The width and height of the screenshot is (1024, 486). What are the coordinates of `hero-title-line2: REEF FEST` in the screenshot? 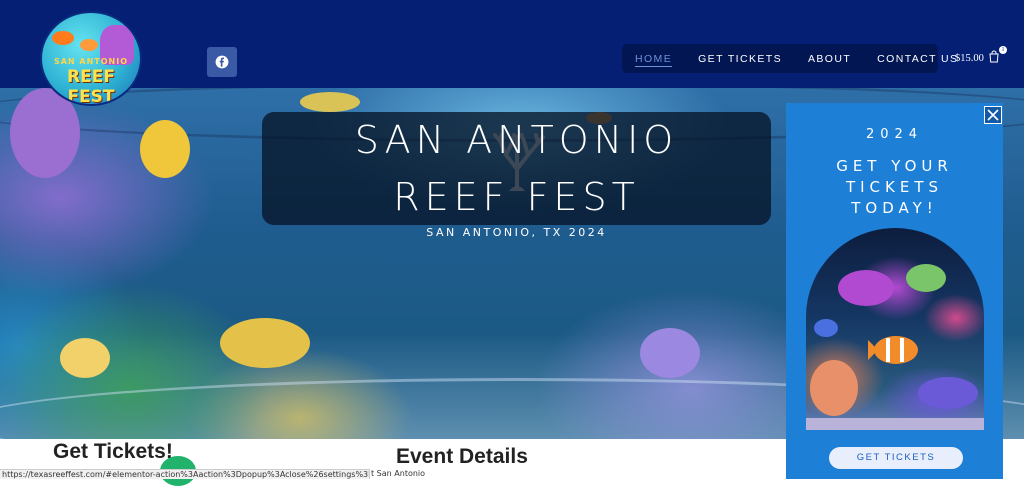 It's located at (516, 197).